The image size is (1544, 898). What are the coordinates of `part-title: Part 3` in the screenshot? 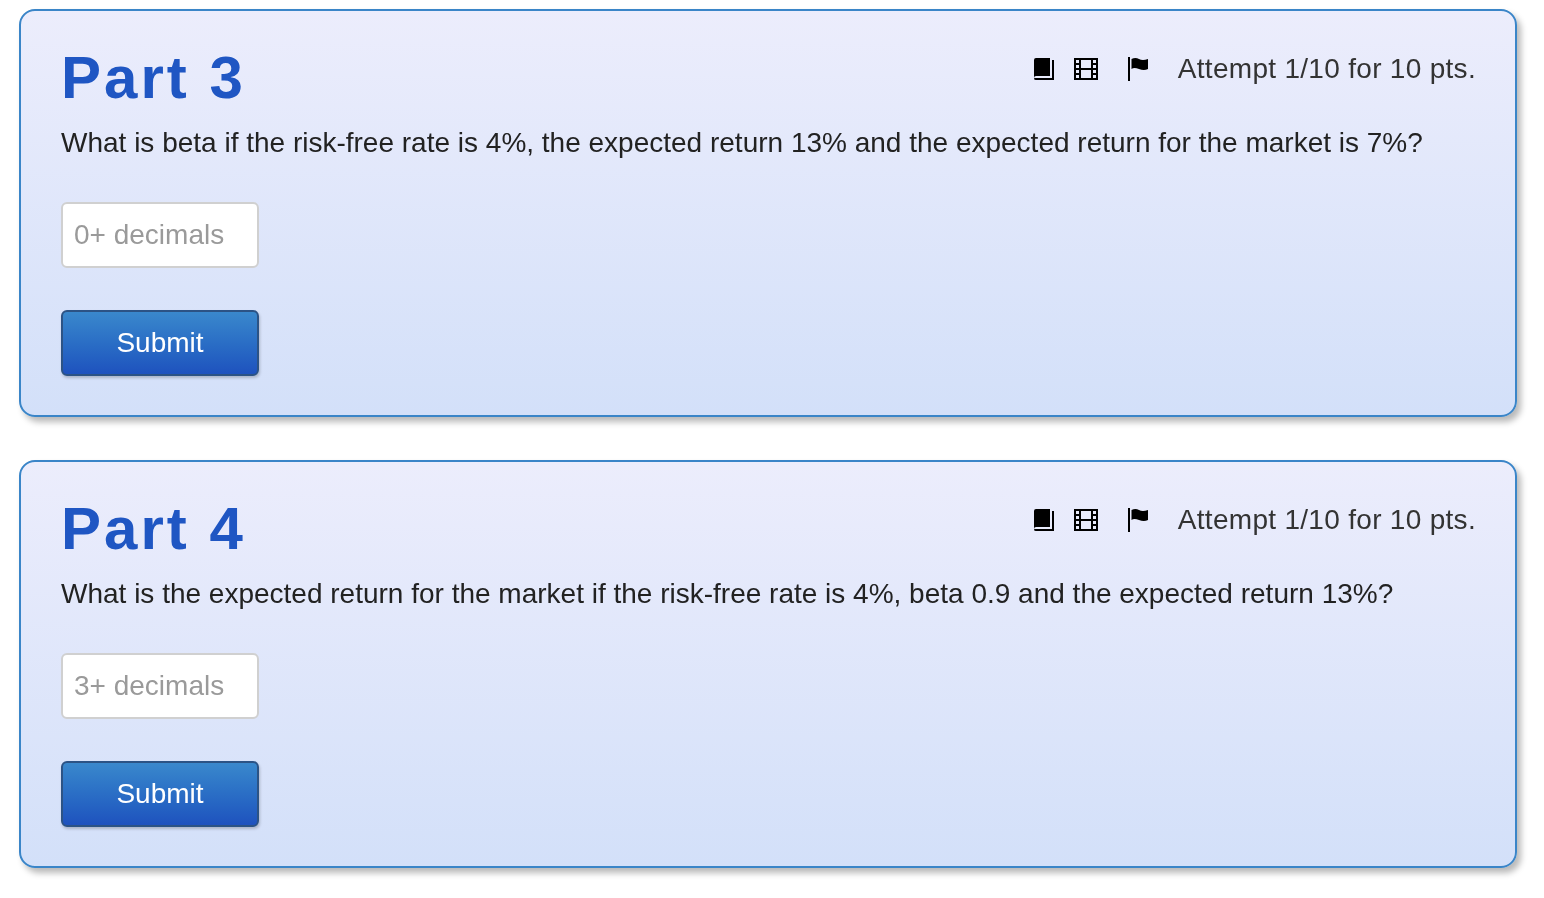 It's located at (153, 78).